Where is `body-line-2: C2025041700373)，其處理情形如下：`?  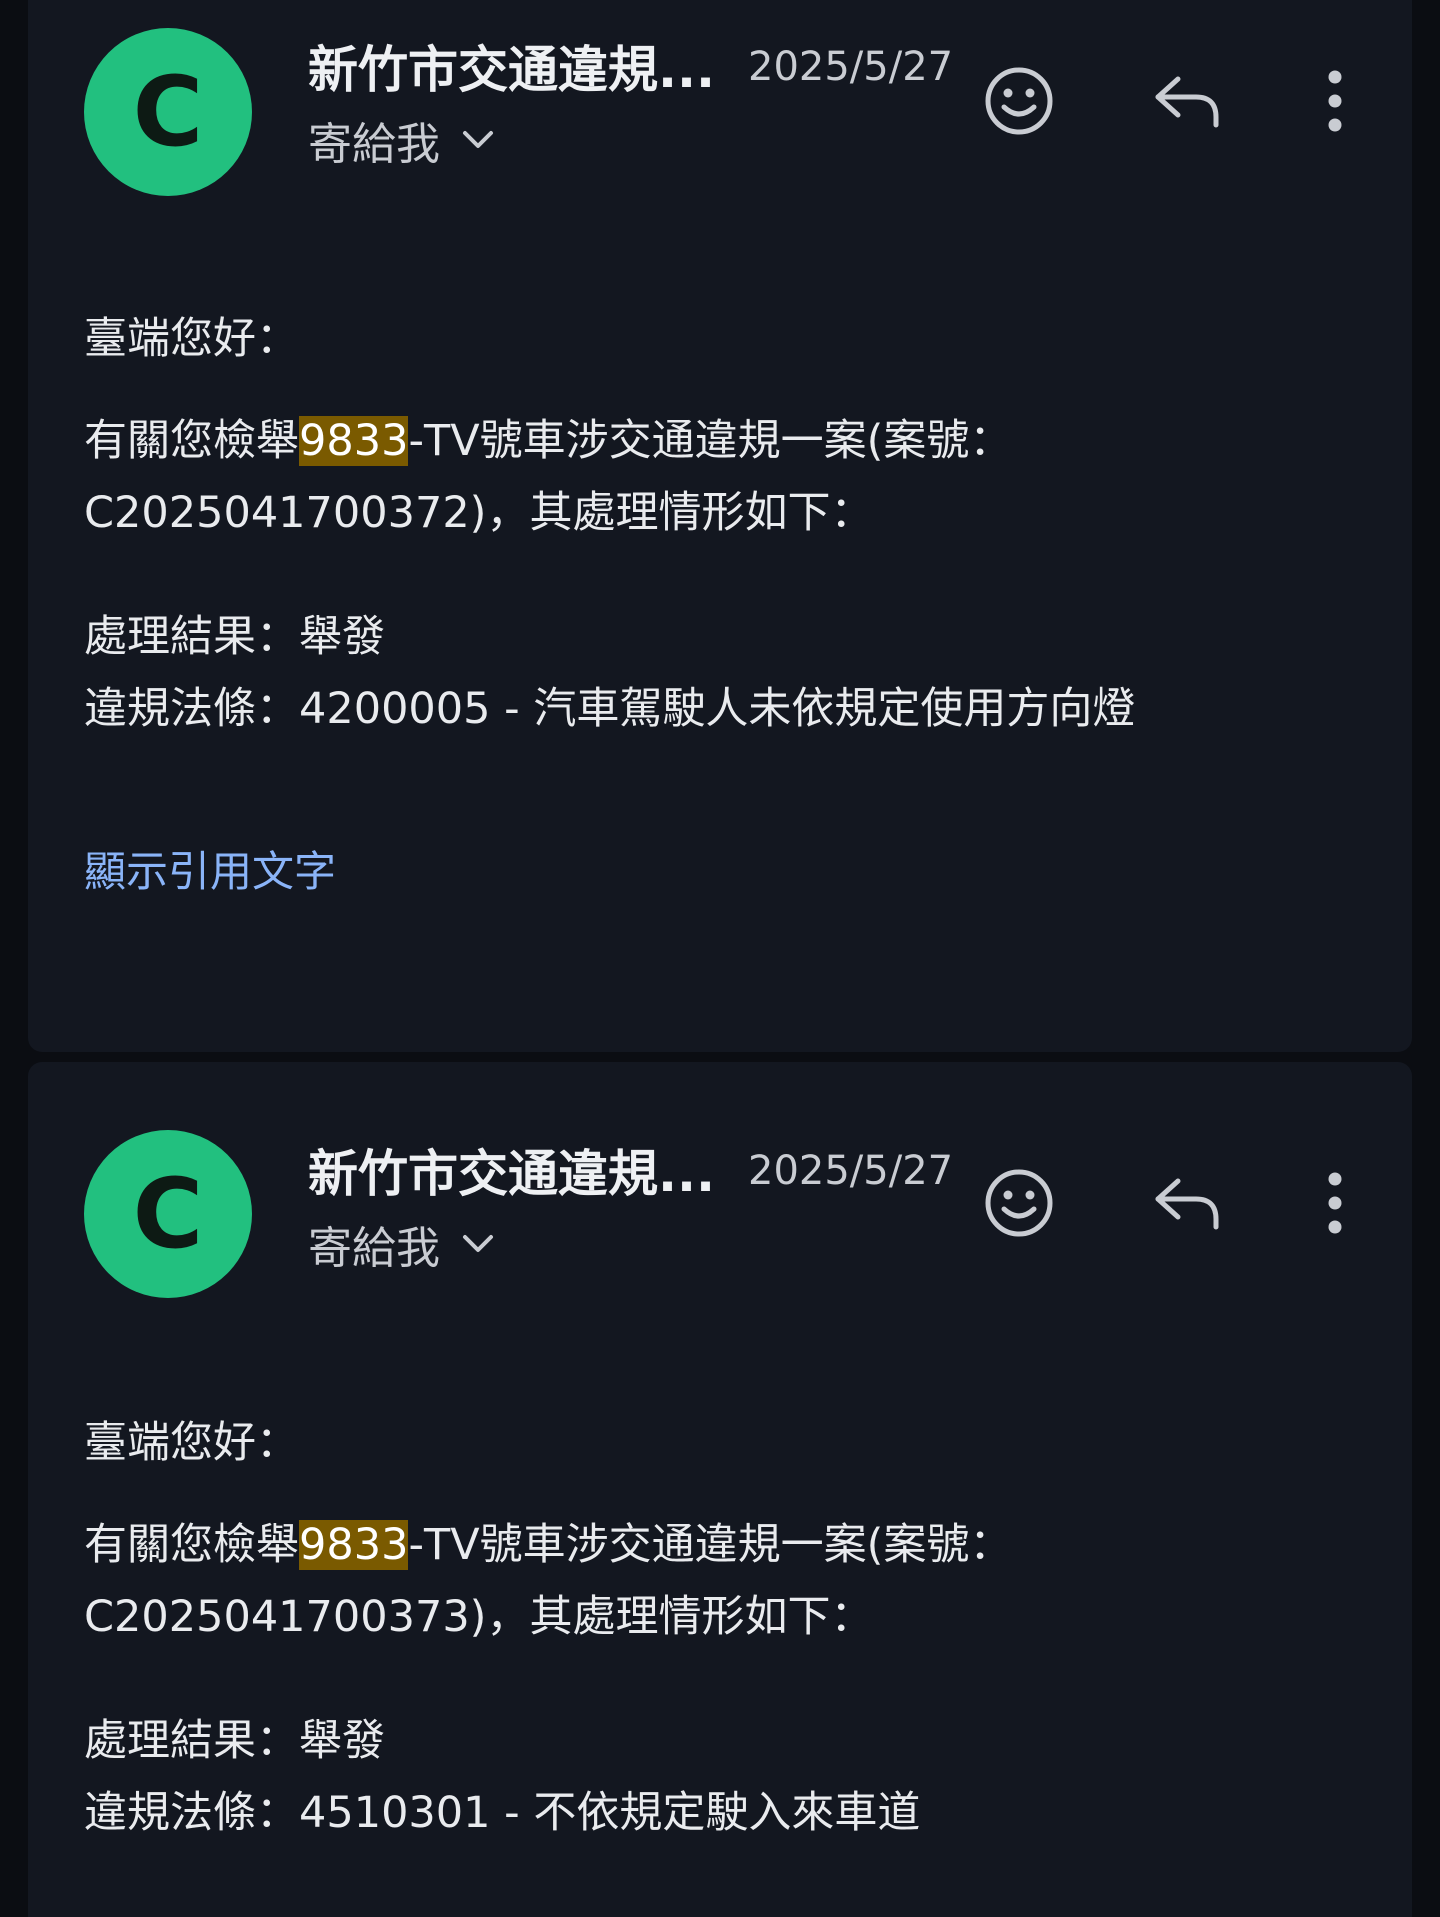 body-line-2: C2025041700373)，其處理情形如下： is located at coordinates (479, 1617).